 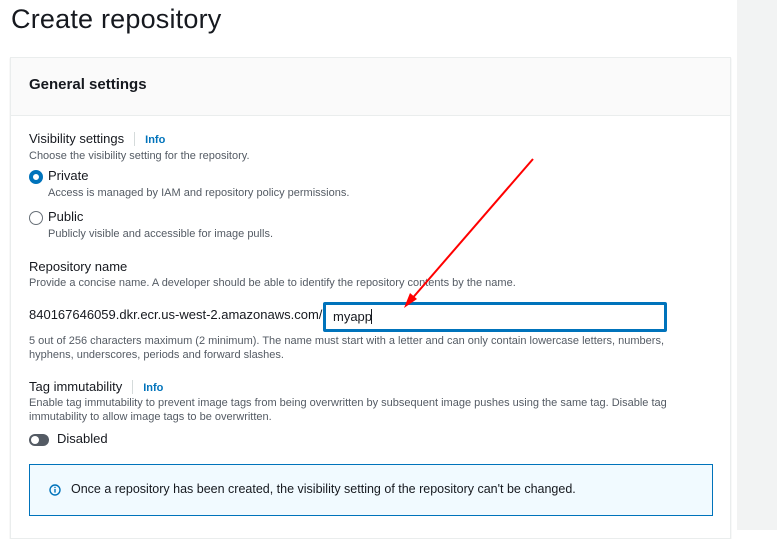 What do you see at coordinates (155, 140) in the screenshot?
I see `visibility-info-link: Info` at bounding box center [155, 140].